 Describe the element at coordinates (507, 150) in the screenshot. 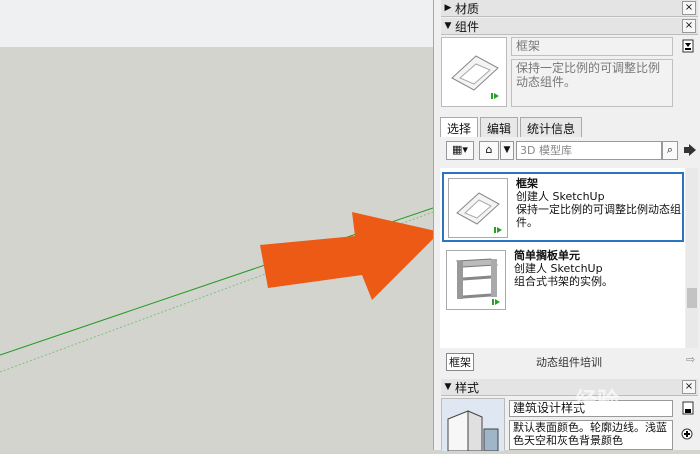

I see `navigation-dropdown-icon: ▼` at that location.